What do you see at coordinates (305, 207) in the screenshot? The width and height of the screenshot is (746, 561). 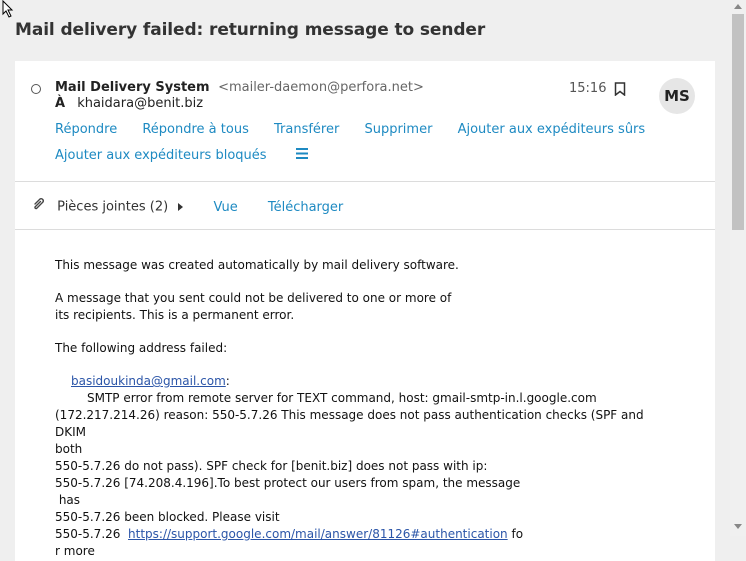 I see `download-attachments-button: Télécharger` at bounding box center [305, 207].